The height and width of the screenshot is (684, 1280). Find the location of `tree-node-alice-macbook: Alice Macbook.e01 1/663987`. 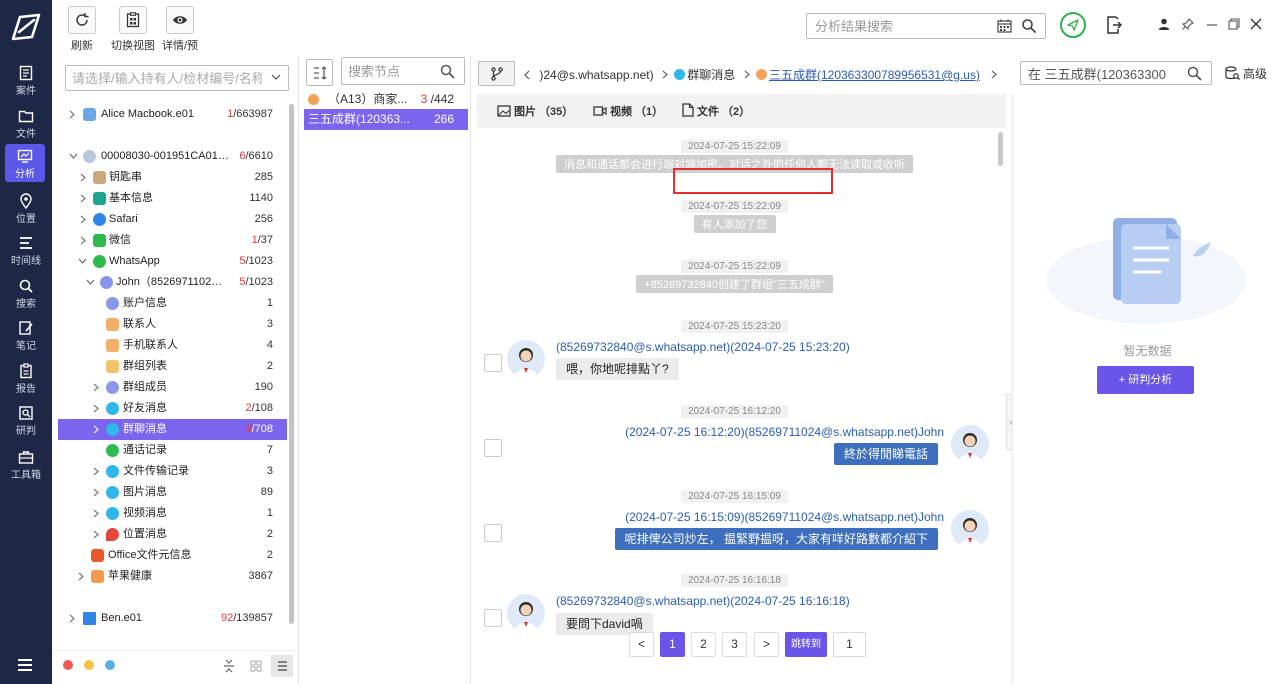

tree-node-alice-macbook: Alice Macbook.e01 1/663987 is located at coordinates (172, 114).